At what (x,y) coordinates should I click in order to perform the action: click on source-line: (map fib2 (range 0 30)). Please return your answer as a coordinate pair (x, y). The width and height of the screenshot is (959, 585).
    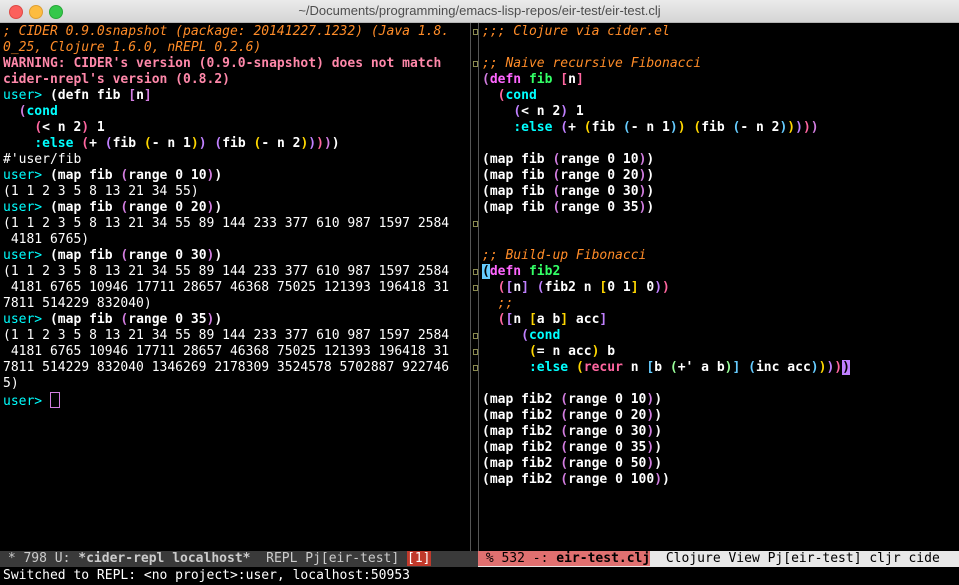
    Looking at the image, I should click on (720, 432).